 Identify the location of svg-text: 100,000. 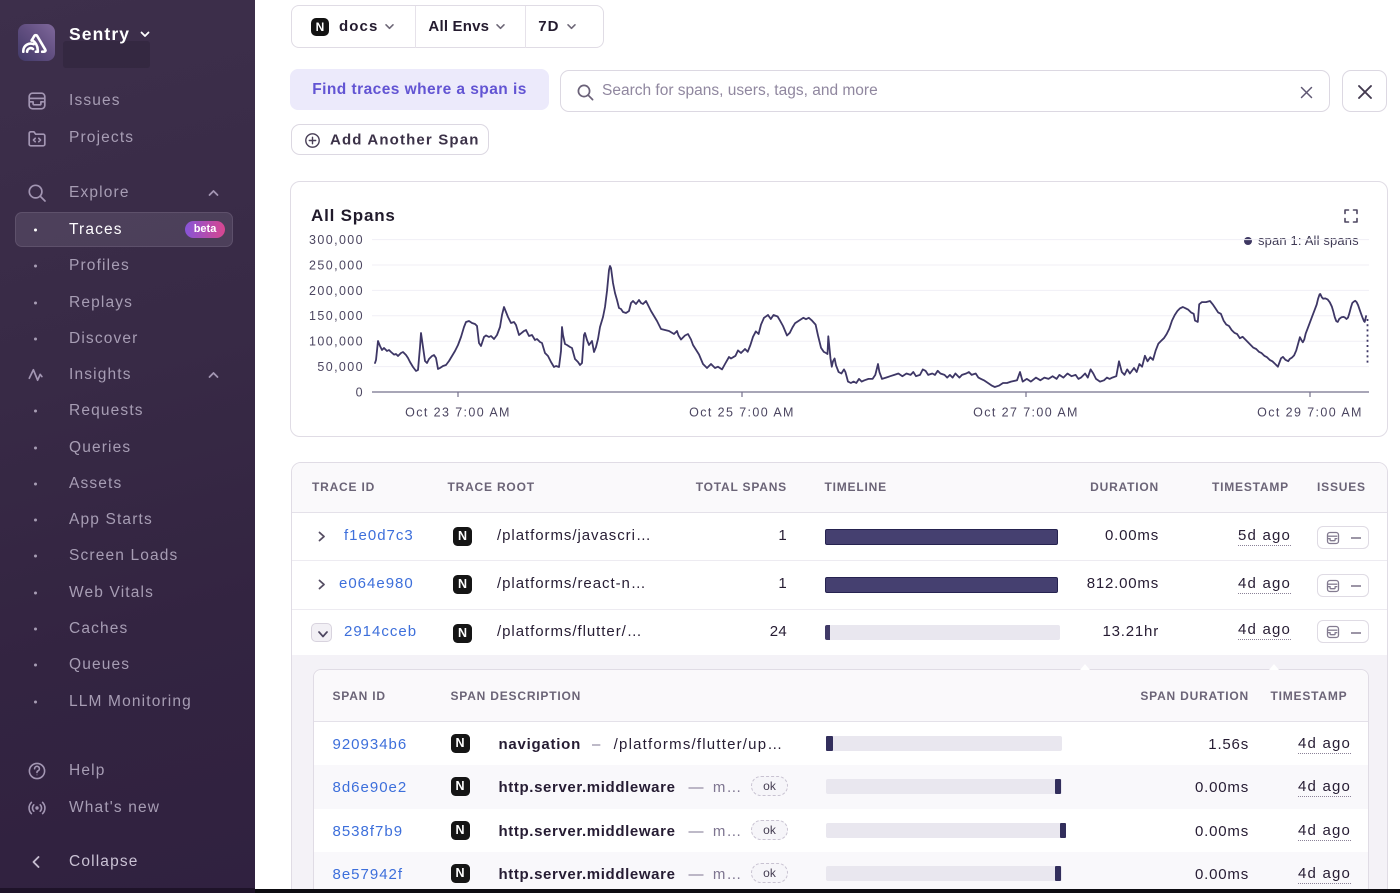
(336, 342).